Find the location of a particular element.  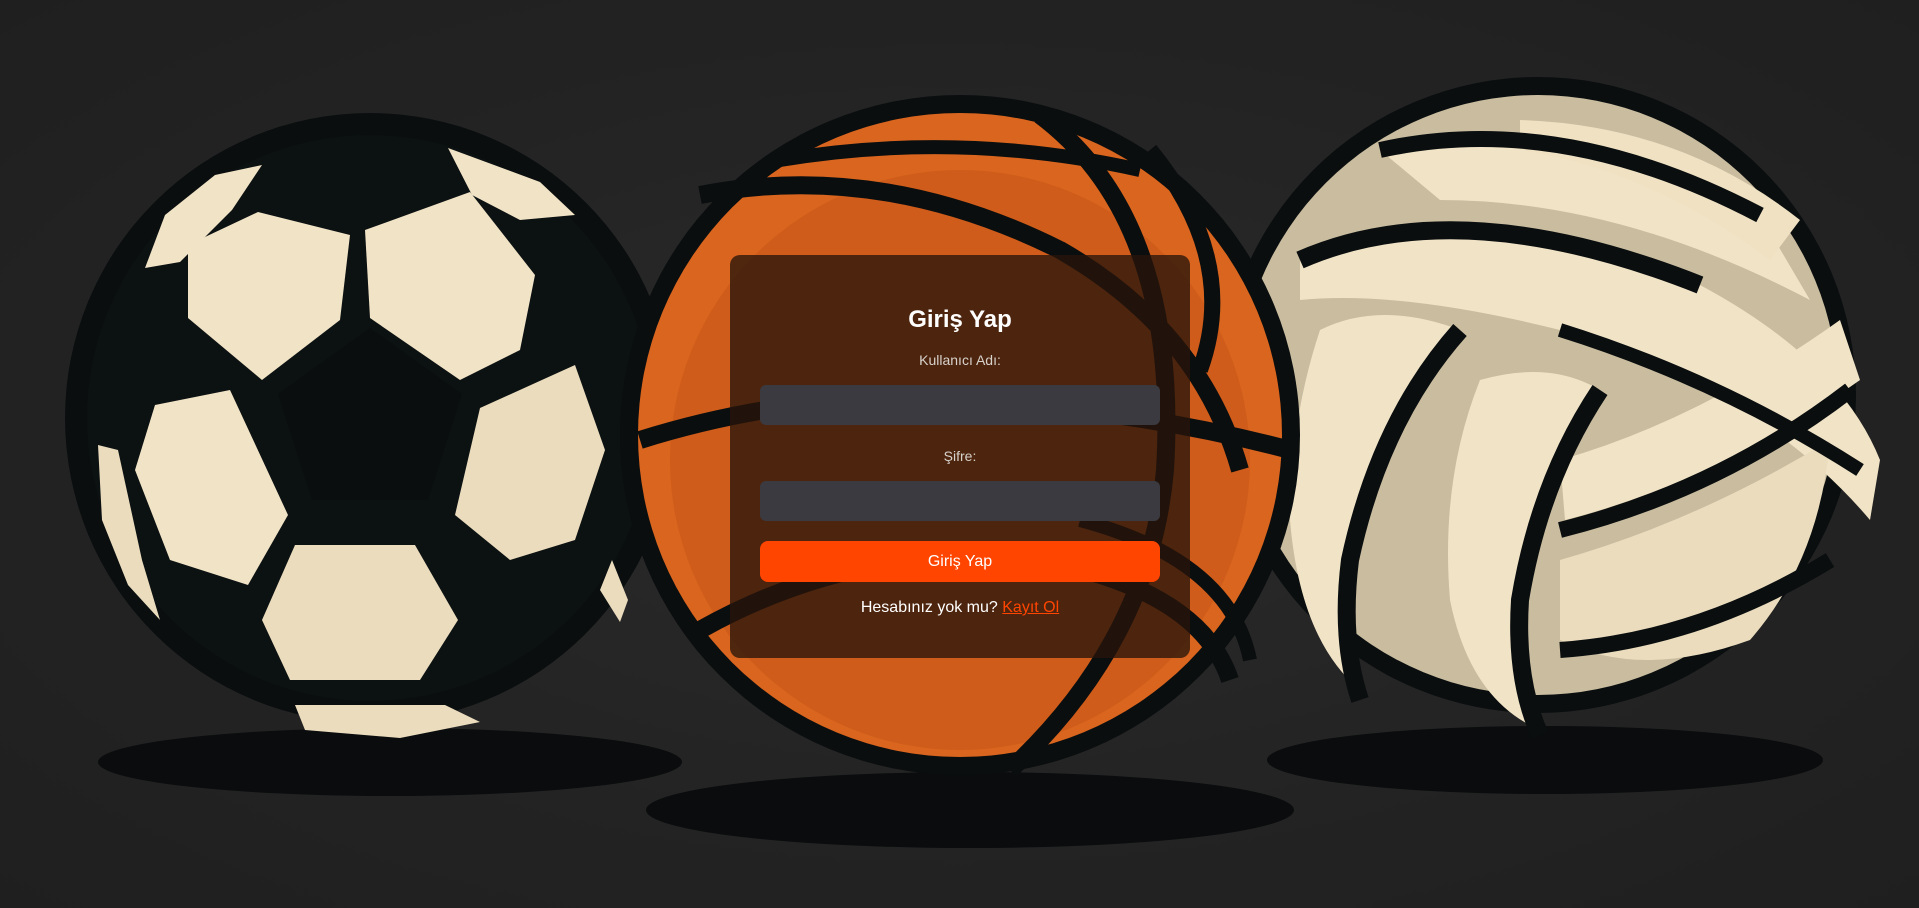

register-prompt-text: Hesabınız yok mu? is located at coordinates (929, 607).